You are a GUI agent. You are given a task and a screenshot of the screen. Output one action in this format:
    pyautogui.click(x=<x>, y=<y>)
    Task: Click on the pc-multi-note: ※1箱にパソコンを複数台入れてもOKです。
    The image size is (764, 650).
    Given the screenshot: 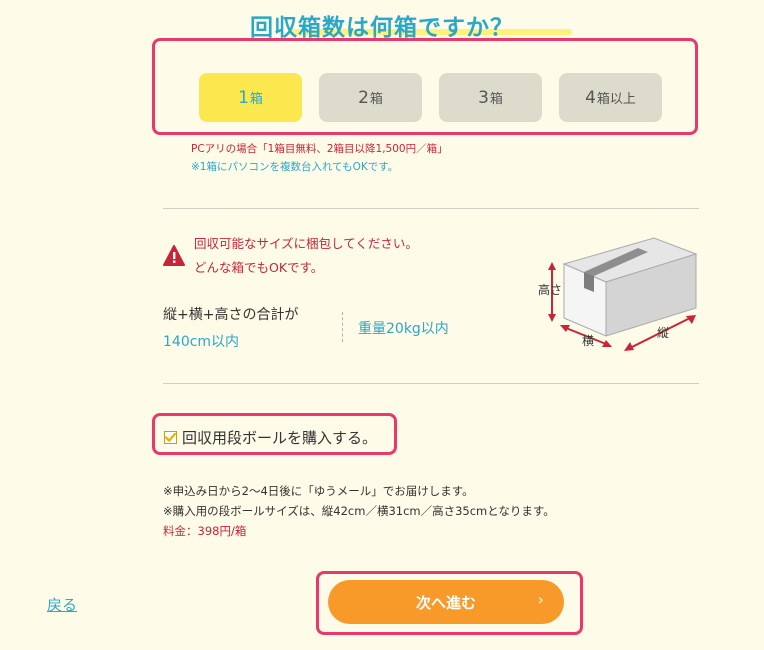 What is the action you would take?
    pyautogui.click(x=295, y=167)
    